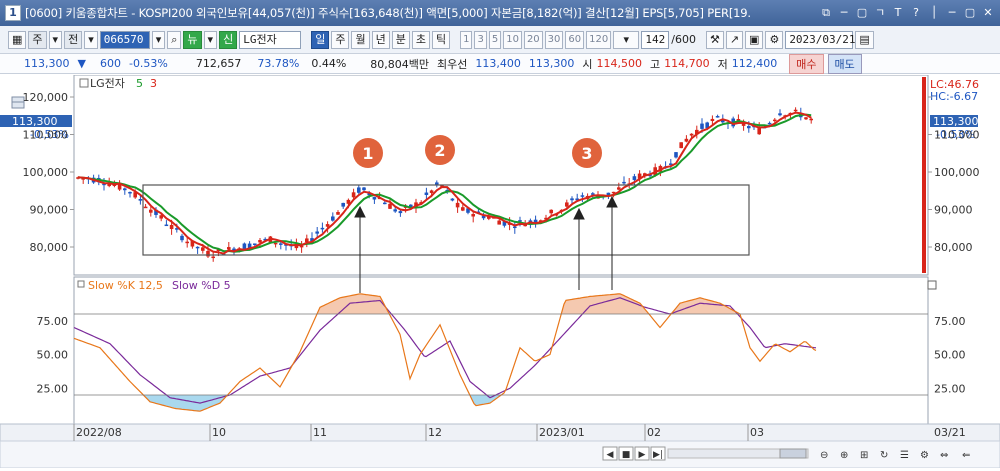  I want to click on stoch-tick-left: 25.00, so click(53, 388).